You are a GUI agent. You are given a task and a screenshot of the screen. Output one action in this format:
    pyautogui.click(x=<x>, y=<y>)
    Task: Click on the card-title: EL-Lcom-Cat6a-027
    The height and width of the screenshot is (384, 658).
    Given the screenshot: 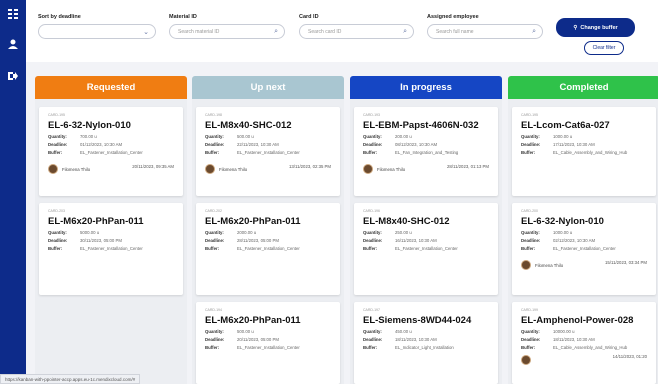 What is the action you would take?
    pyautogui.click(x=565, y=125)
    